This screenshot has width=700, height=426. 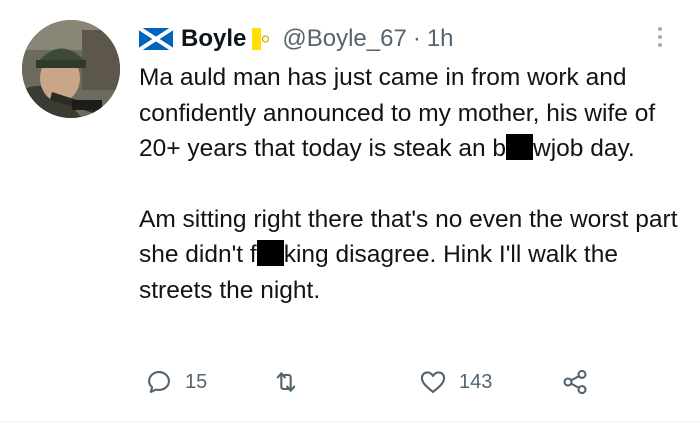 What do you see at coordinates (159, 382) in the screenshot?
I see `reply-icon` at bounding box center [159, 382].